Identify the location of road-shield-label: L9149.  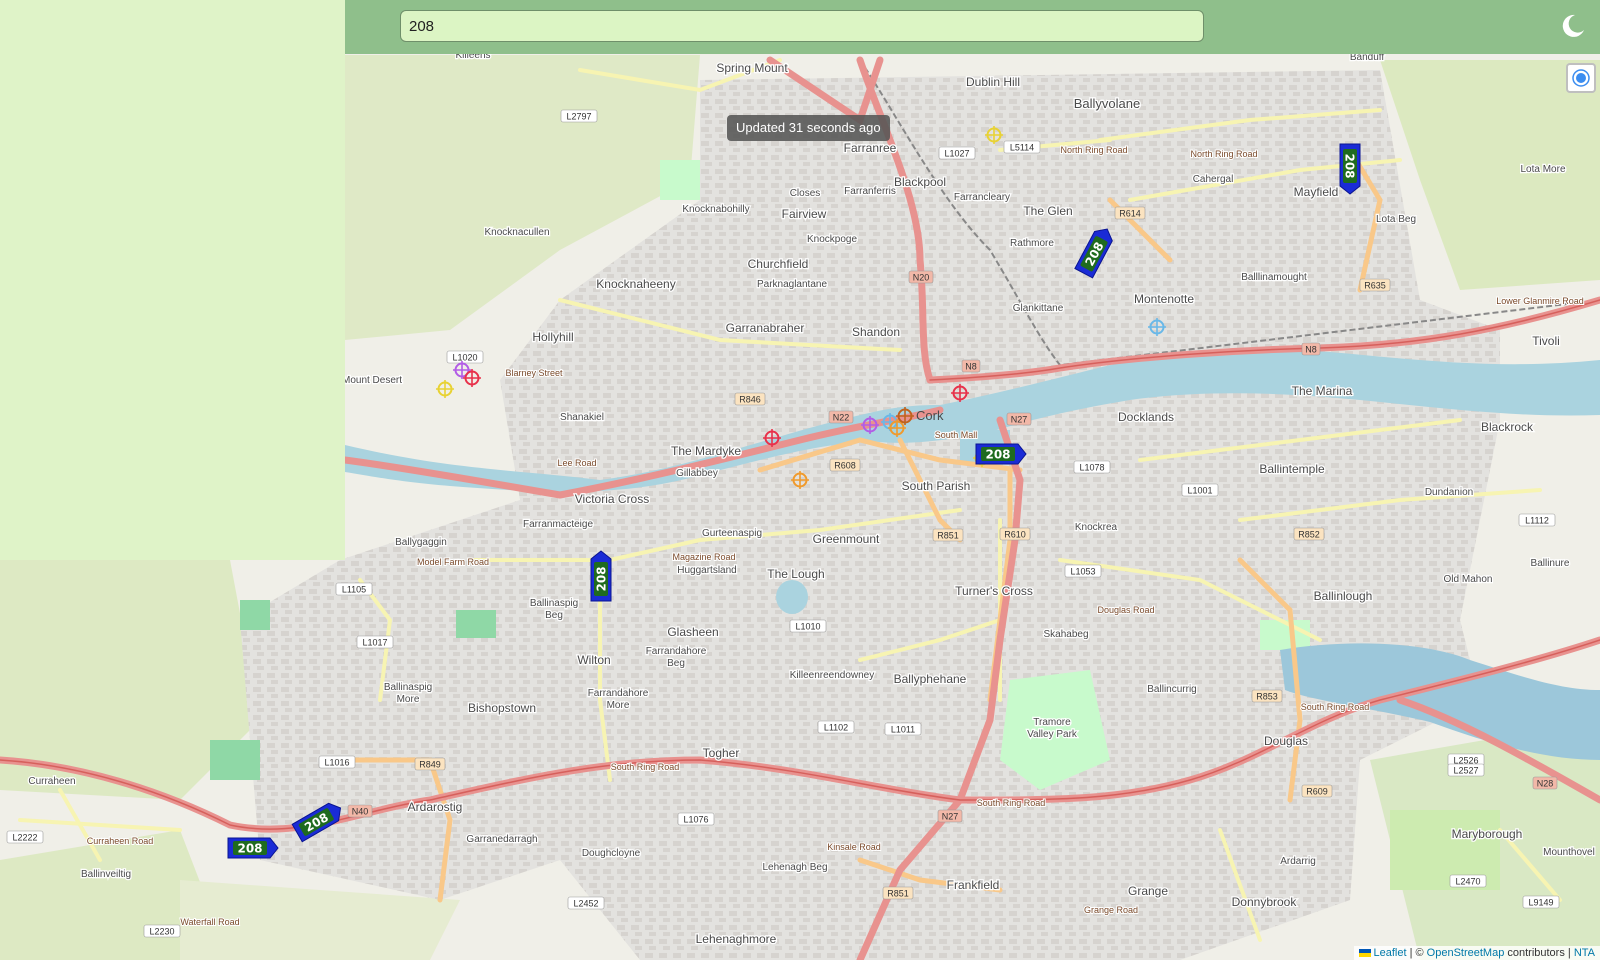
(1540, 903).